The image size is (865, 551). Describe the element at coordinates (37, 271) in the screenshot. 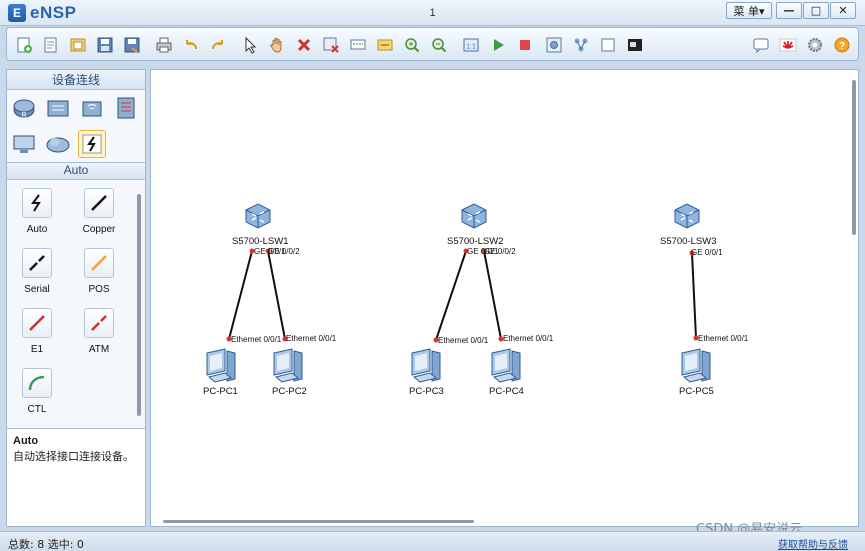

I see `cable-serial: Serial` at that location.